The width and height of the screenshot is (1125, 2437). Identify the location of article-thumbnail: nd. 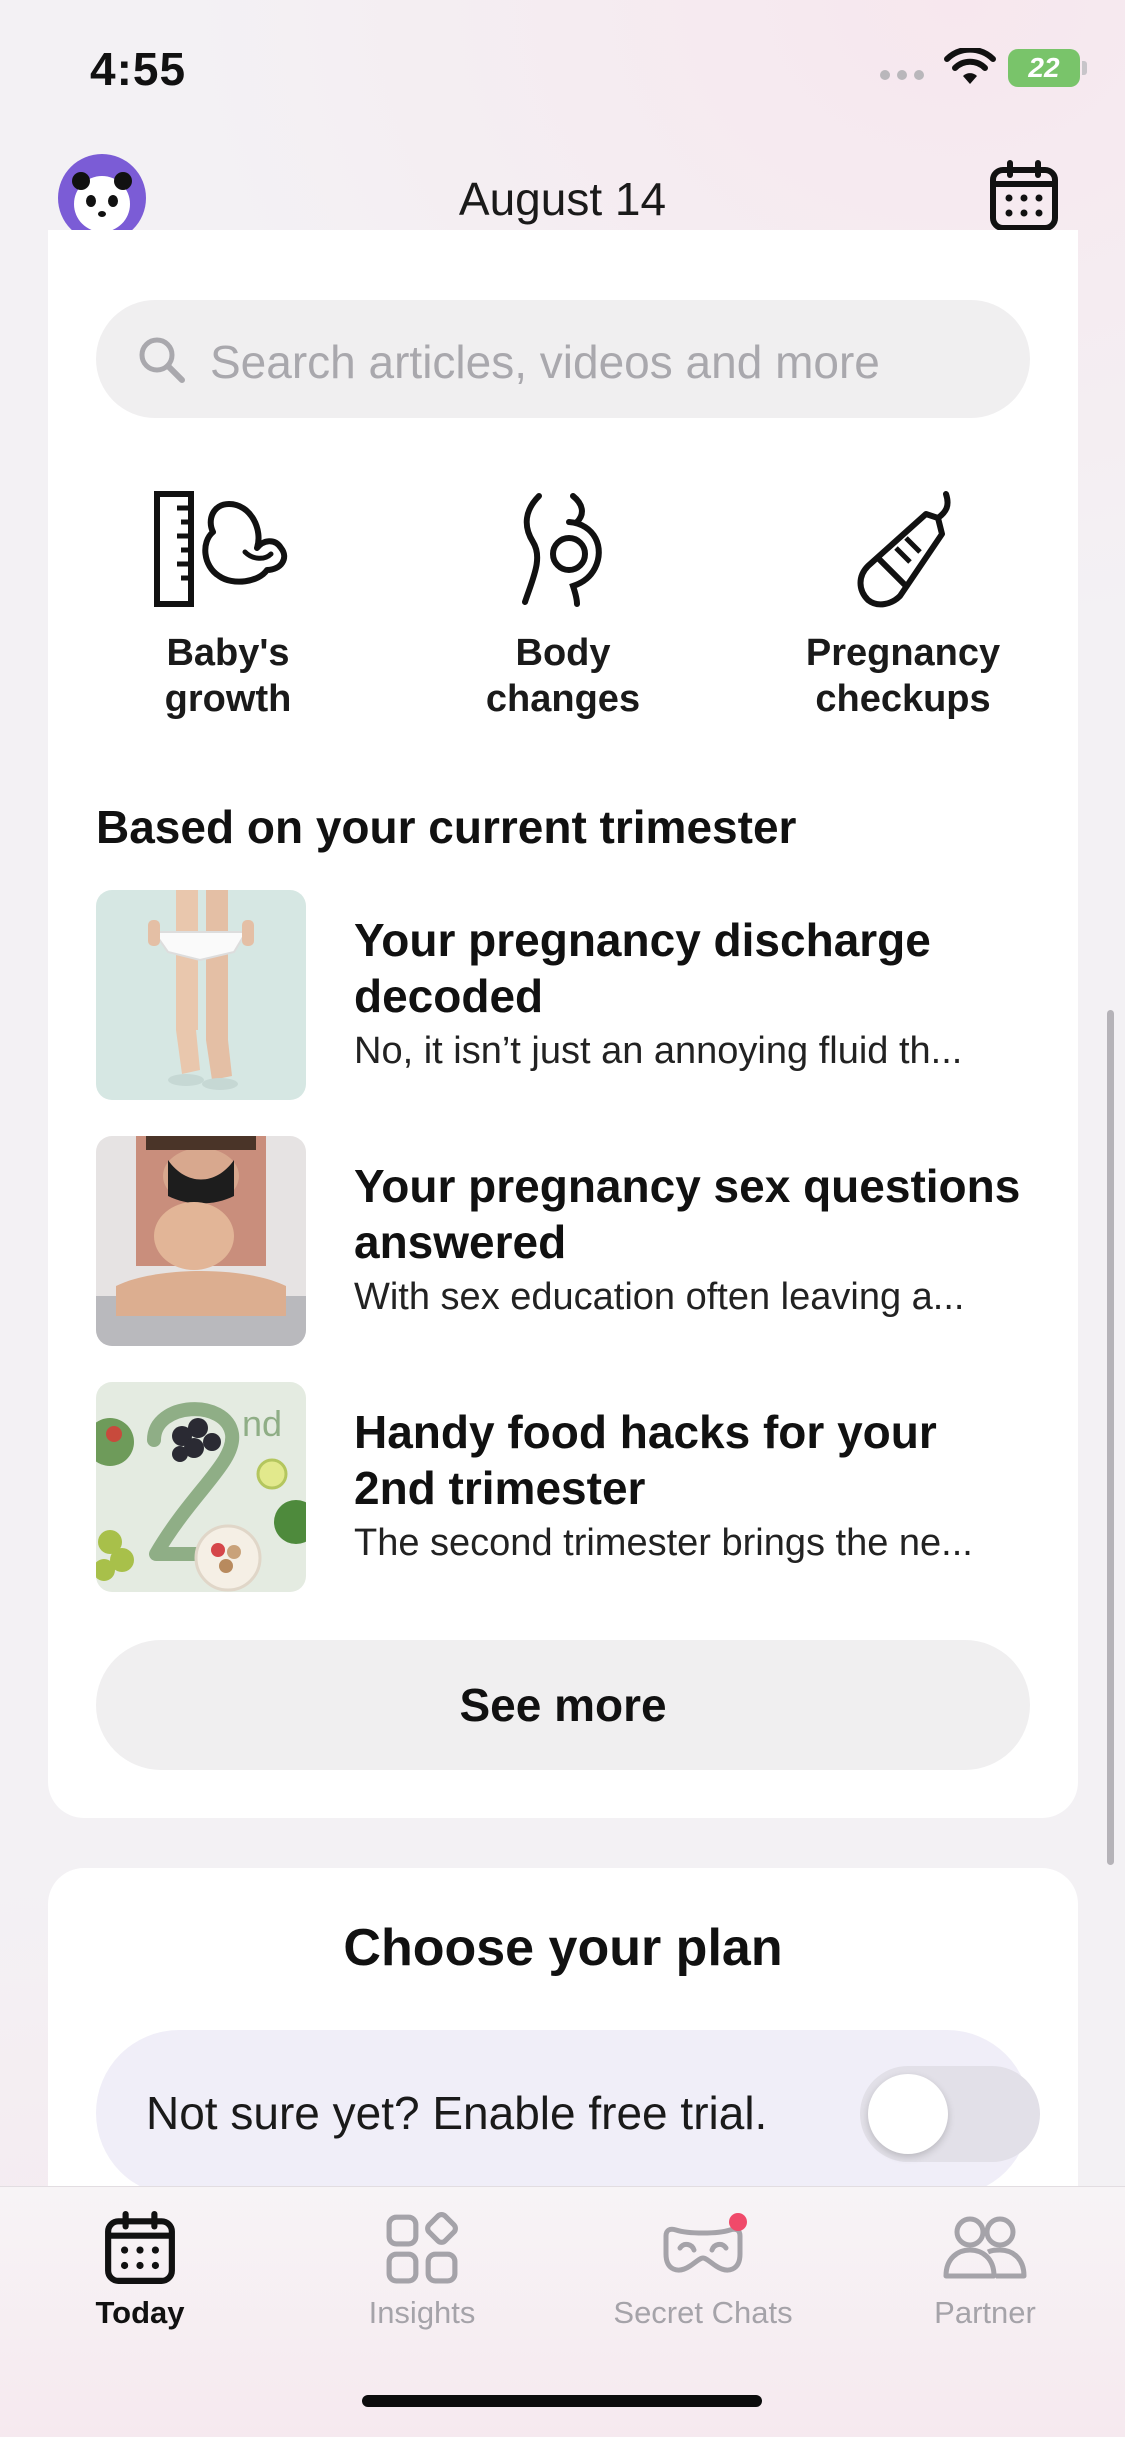
(201, 1487).